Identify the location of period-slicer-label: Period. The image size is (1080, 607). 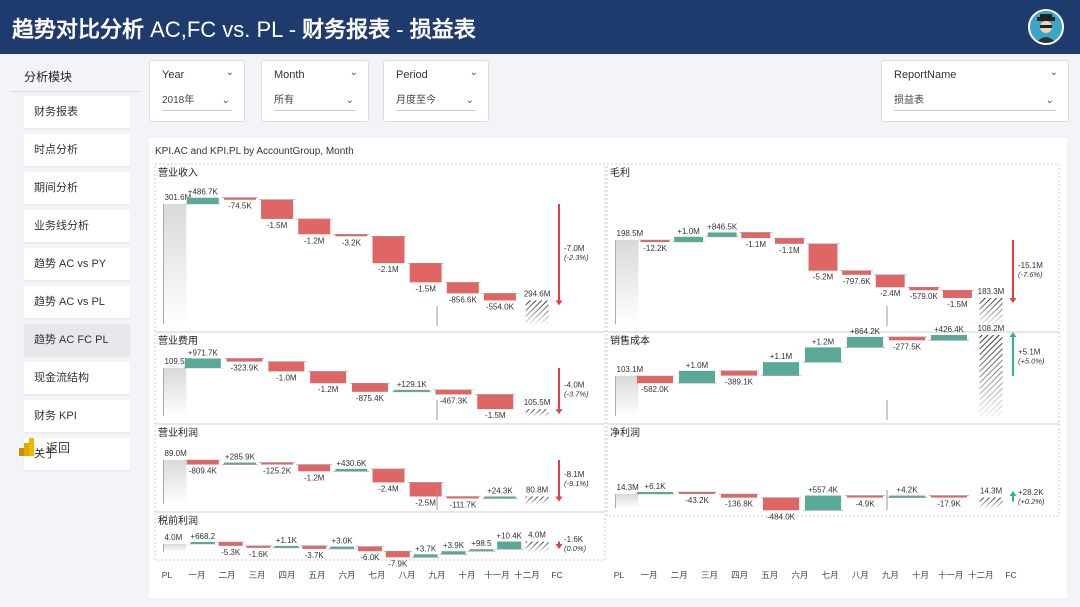
(412, 75).